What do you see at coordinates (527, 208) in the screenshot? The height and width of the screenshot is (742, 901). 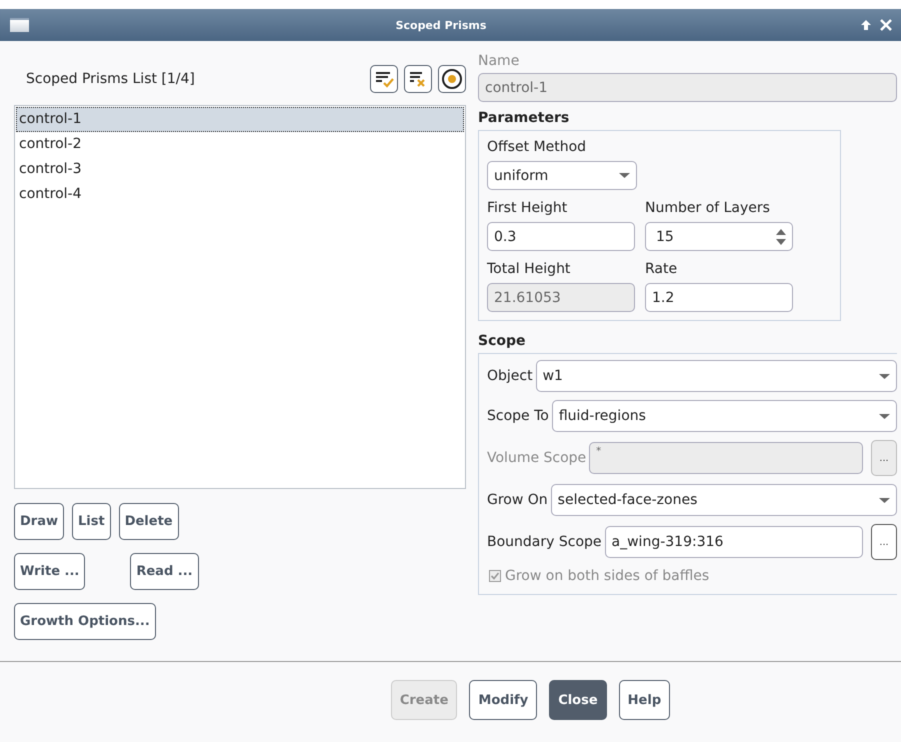 I see `field-label: First Height` at bounding box center [527, 208].